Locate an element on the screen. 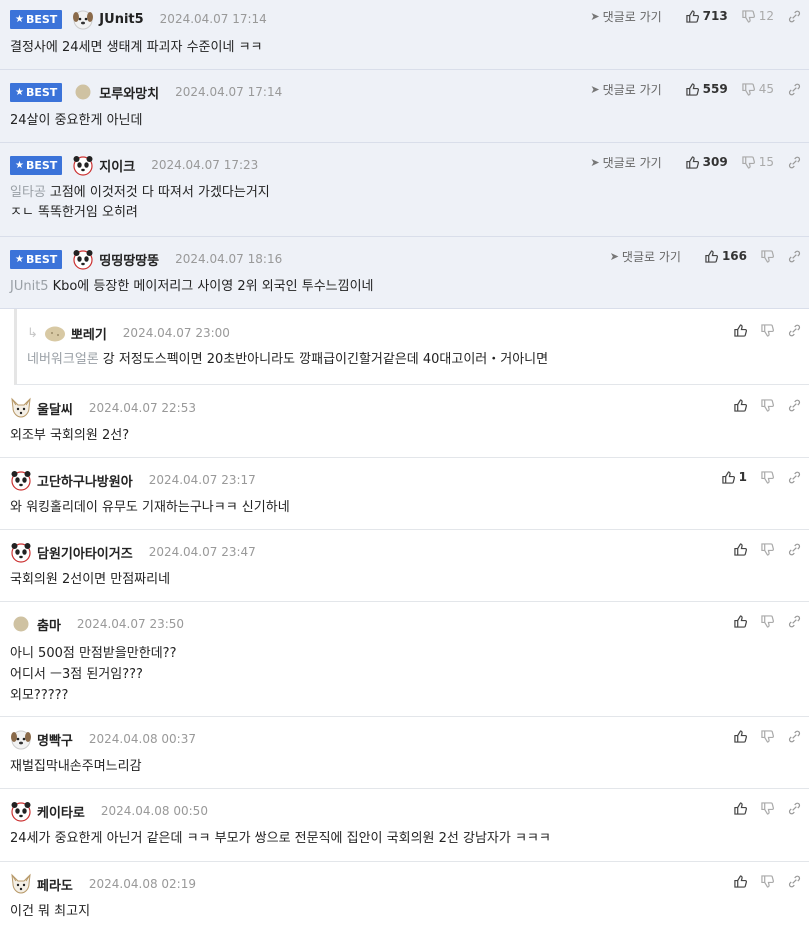  comment-meta: ★ BEST 띵띵땅땅뚱 2024.04.07 18:16 is located at coordinates (146, 259).